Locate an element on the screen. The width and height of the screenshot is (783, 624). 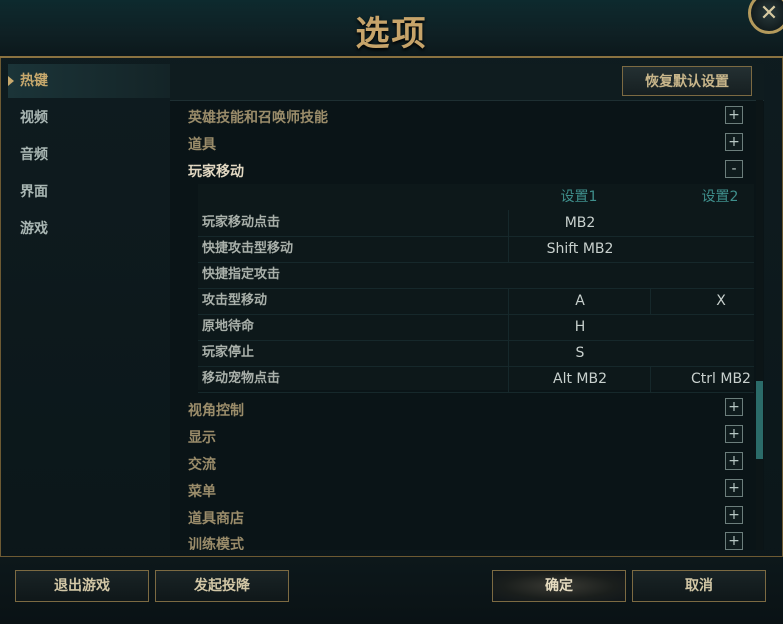
close-icon: ✕ is located at coordinates (769, 13).